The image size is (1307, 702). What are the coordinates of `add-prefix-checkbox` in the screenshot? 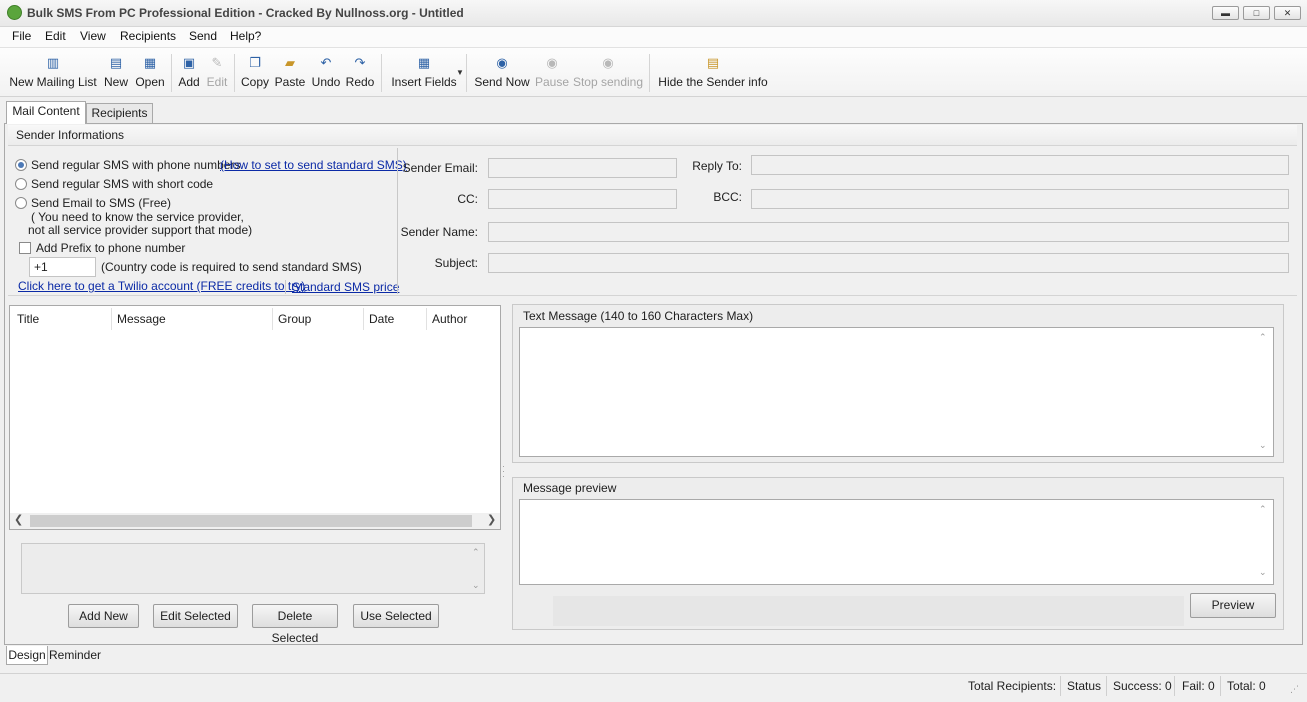 It's located at (25, 248).